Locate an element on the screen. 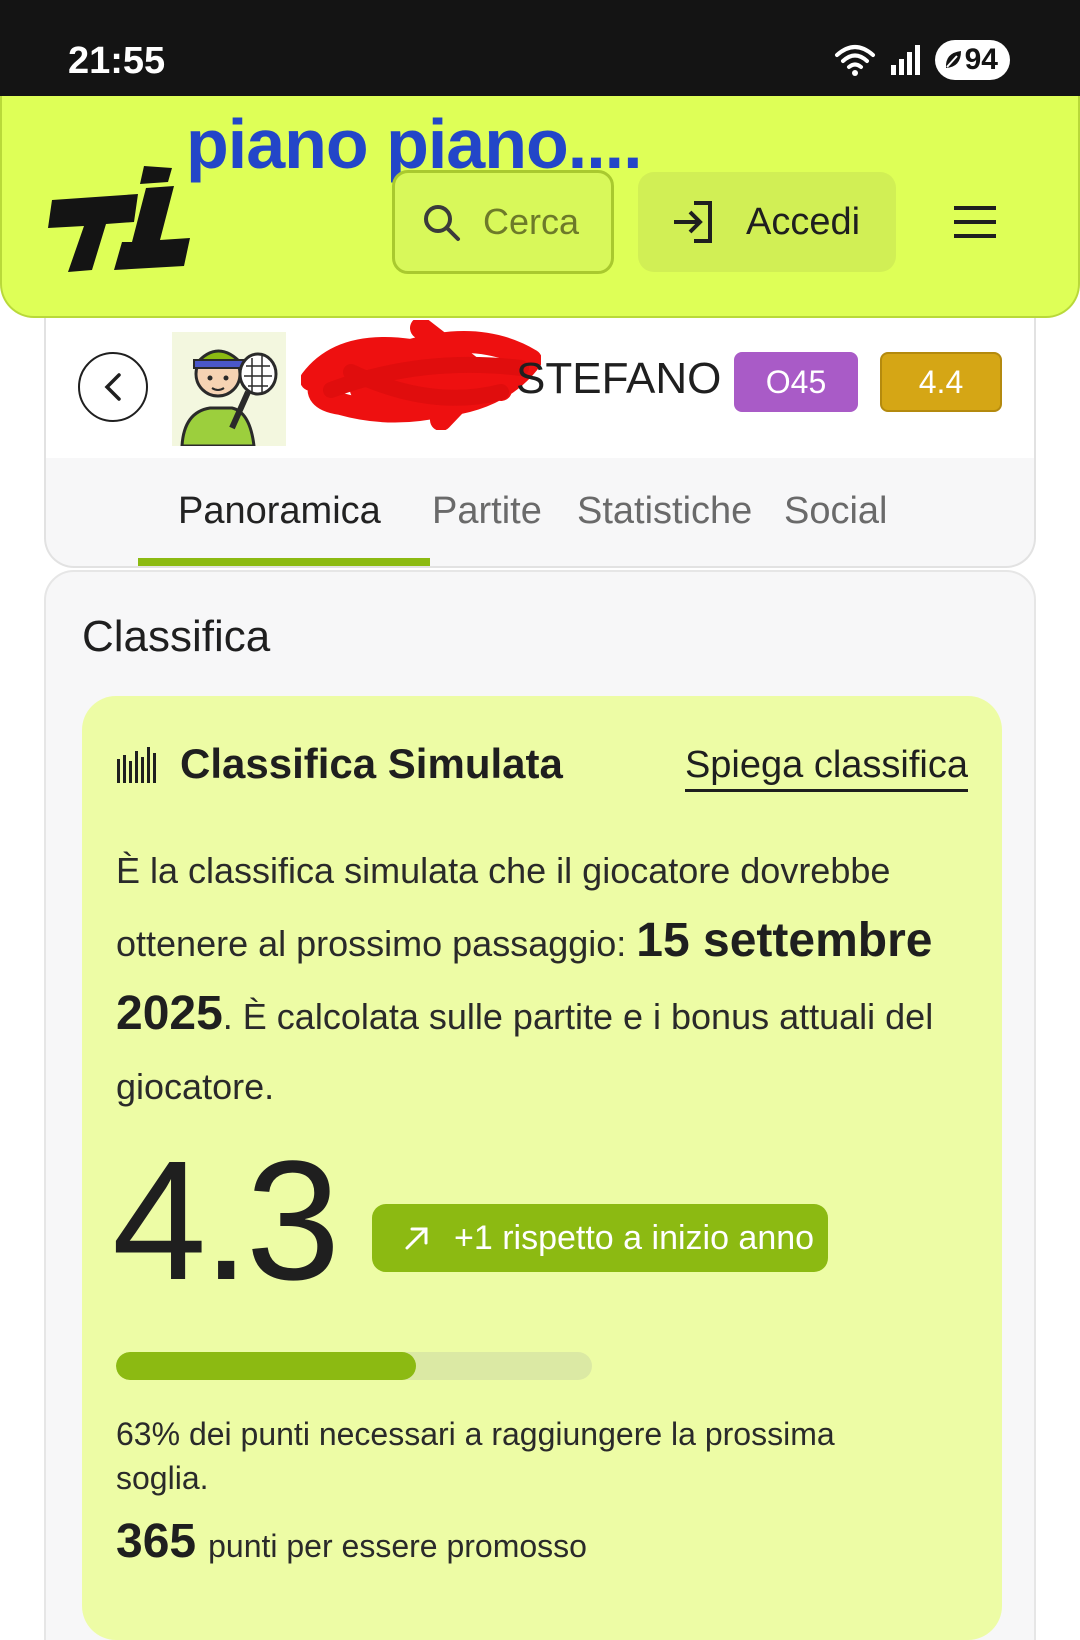  battery-level: 94 is located at coordinates (981, 59).